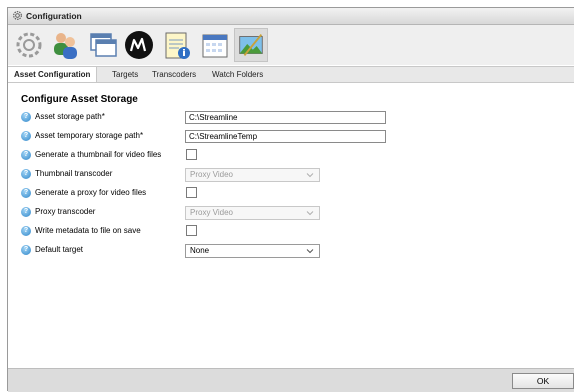 This screenshot has width=574, height=392. I want to click on tab-transcoders: Transcoders, so click(174, 74).